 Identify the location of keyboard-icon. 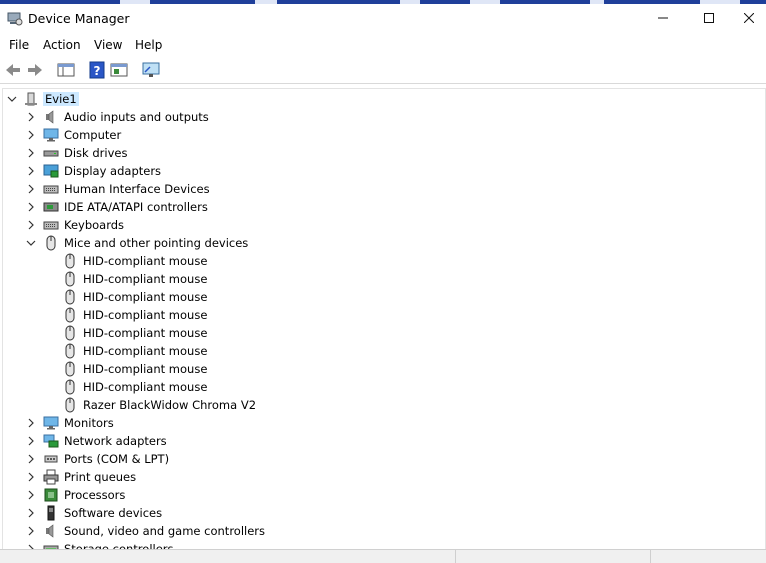
(51, 225).